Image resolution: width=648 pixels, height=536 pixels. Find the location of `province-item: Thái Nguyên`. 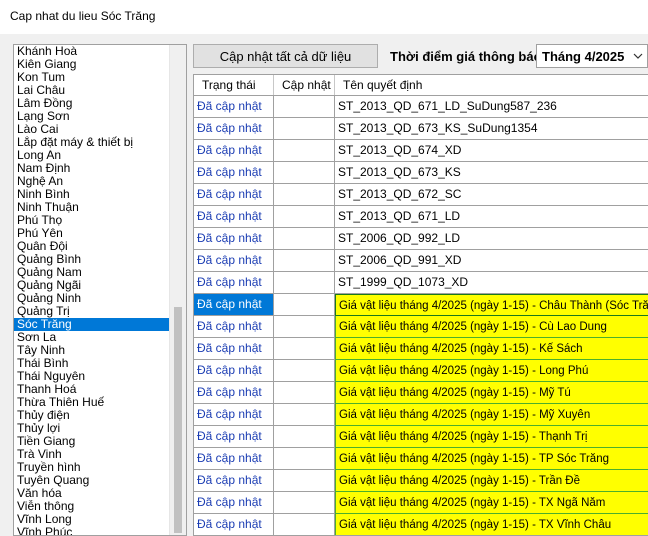

province-item: Thái Nguyên is located at coordinates (92, 376).